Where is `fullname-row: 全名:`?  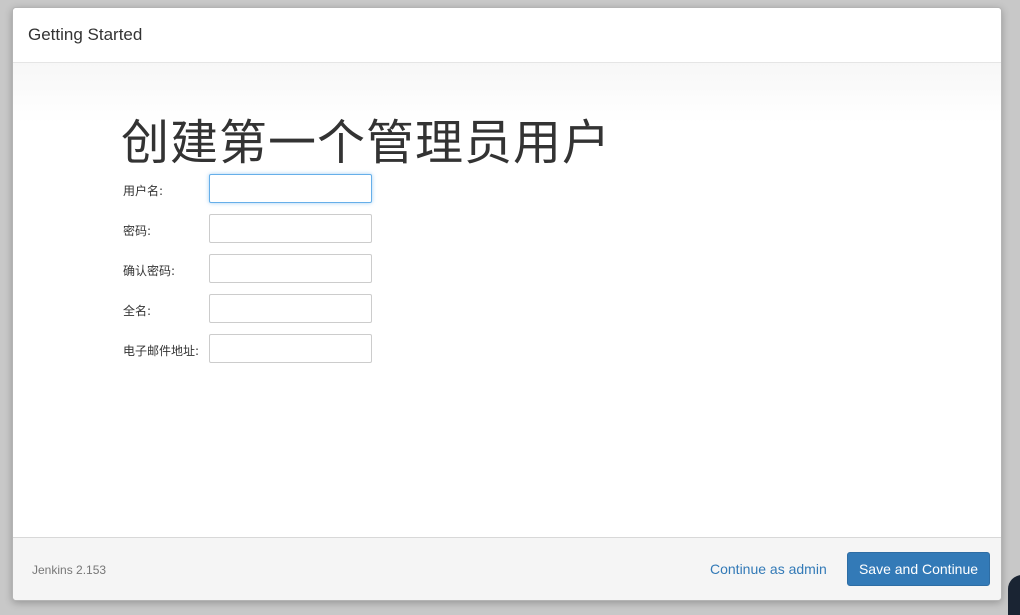
fullname-row: 全名: is located at coordinates (273, 309).